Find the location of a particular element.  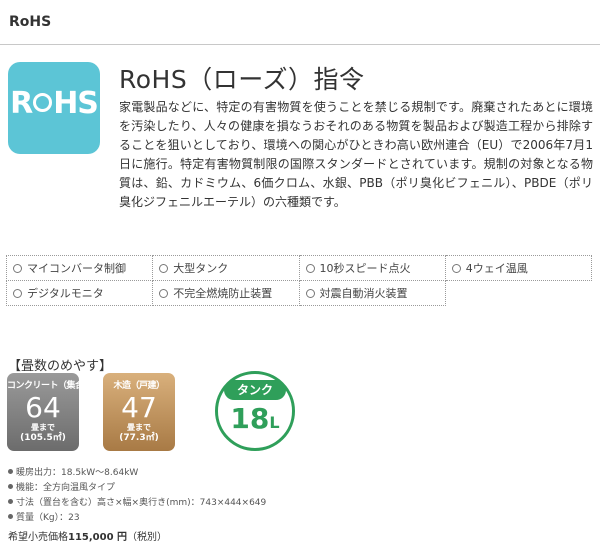

feature-item: マイコンバータ制御 is located at coordinates (79, 268).